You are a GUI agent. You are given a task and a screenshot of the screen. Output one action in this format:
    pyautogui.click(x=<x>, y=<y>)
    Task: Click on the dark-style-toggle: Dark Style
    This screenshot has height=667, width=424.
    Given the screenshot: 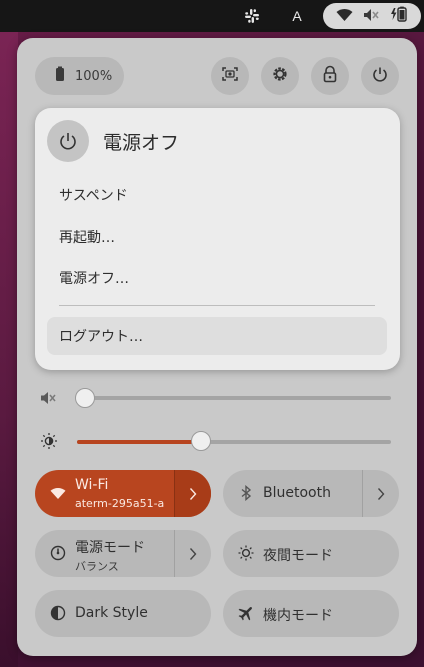 What is the action you would take?
    pyautogui.click(x=123, y=613)
    